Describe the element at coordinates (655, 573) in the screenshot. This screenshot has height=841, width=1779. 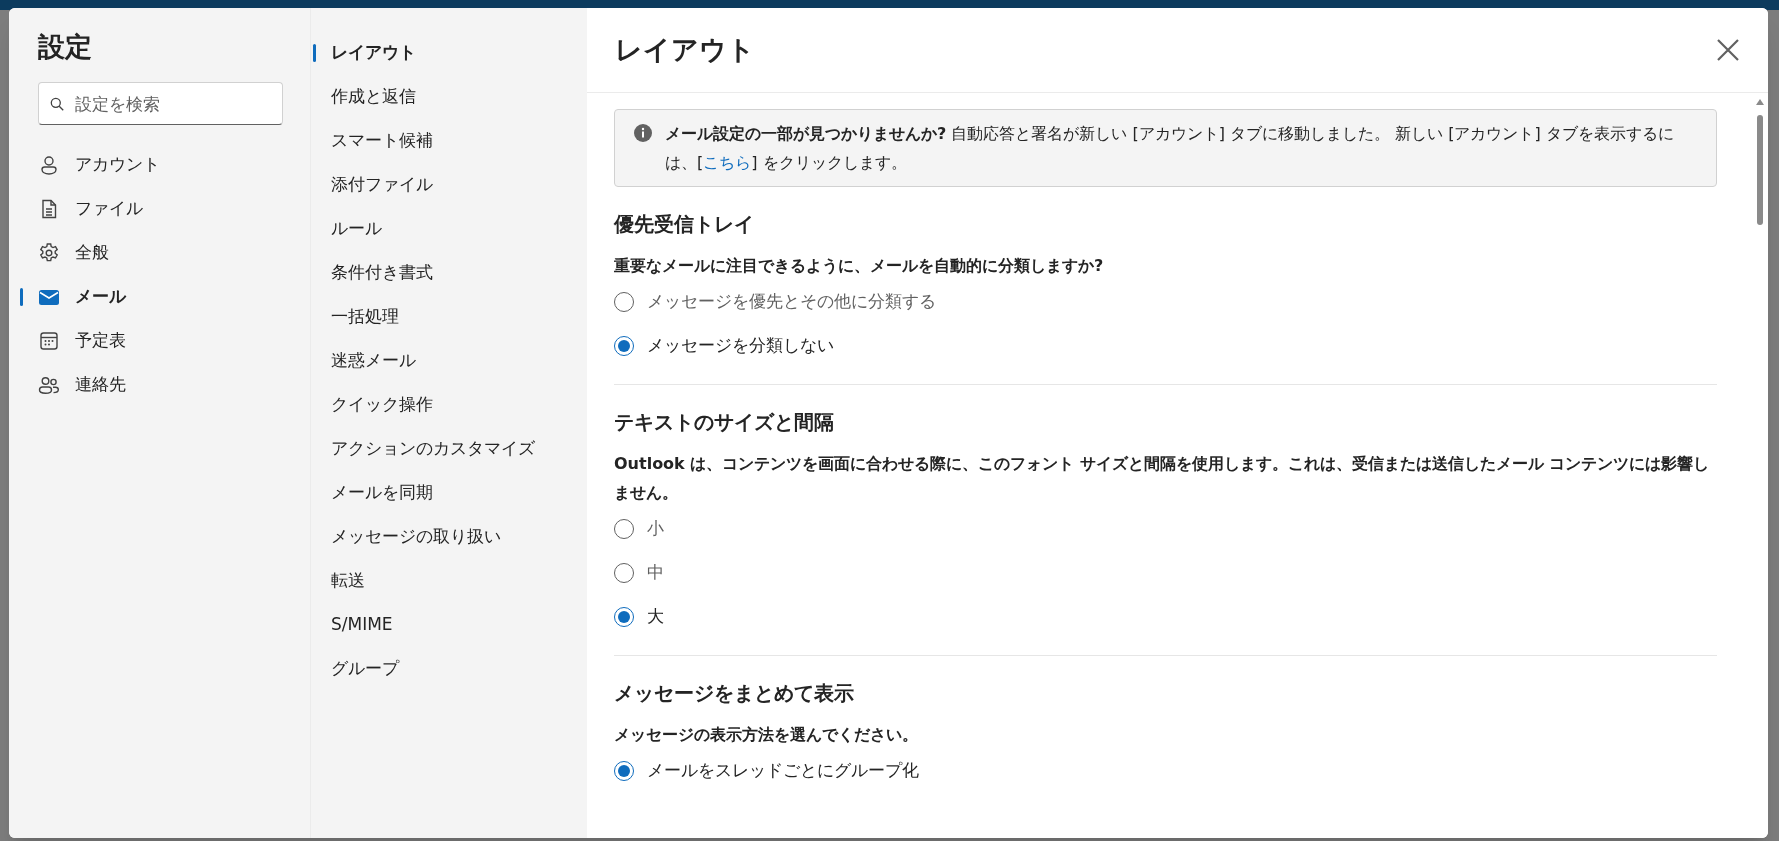
I see `radio-label: 中` at that location.